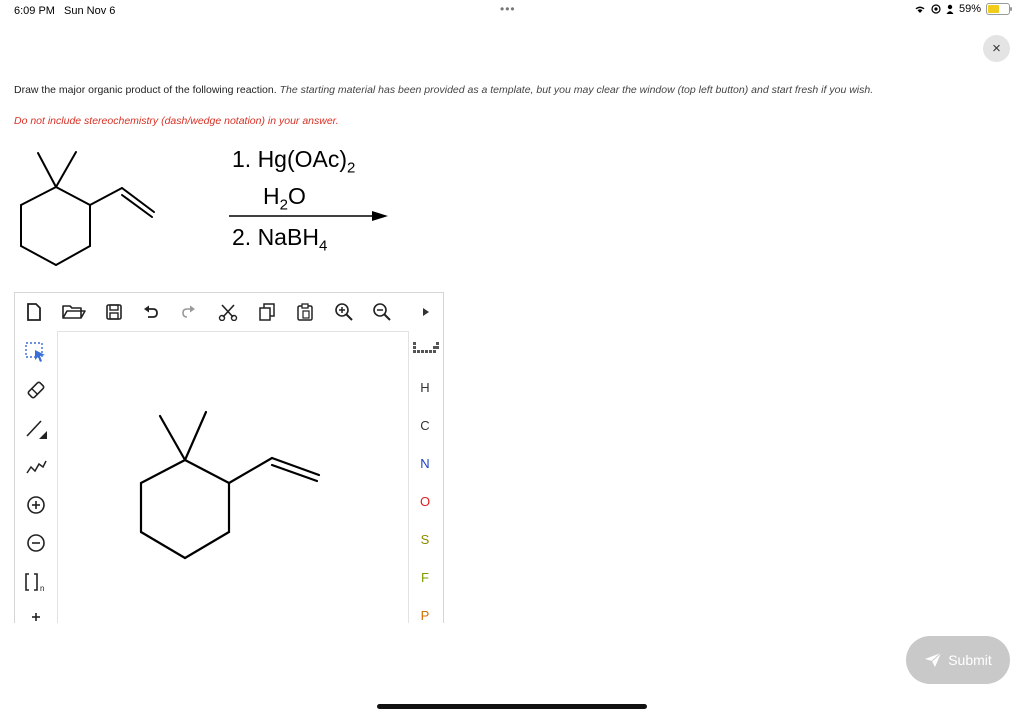 The height and width of the screenshot is (715, 1024). Describe the element at coordinates (114, 312) in the screenshot. I see `save-icon` at that location.